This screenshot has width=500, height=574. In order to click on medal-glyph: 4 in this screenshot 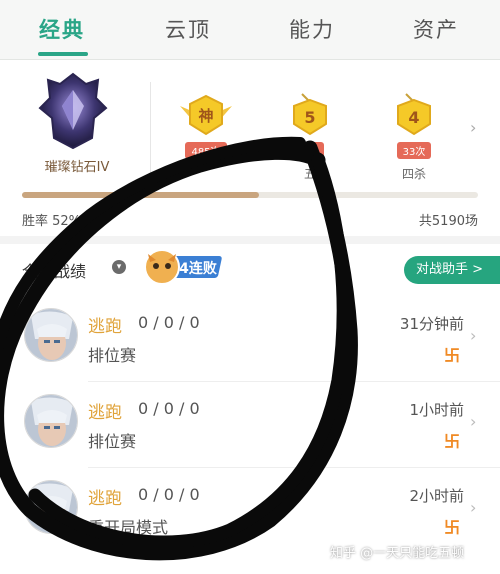, I will do `click(413, 117)`.